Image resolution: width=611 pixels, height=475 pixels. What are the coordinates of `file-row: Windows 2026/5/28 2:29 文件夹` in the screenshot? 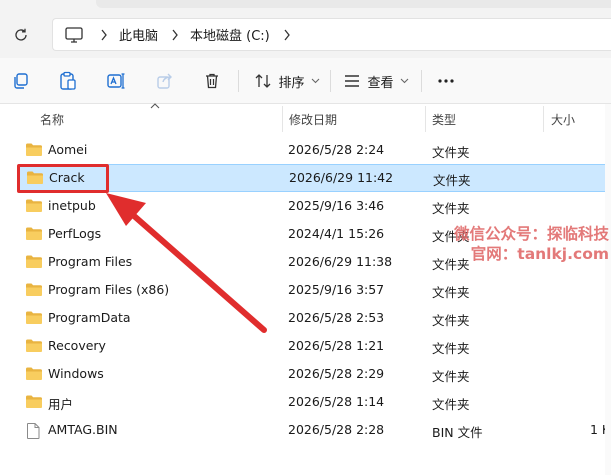 It's located at (314, 374).